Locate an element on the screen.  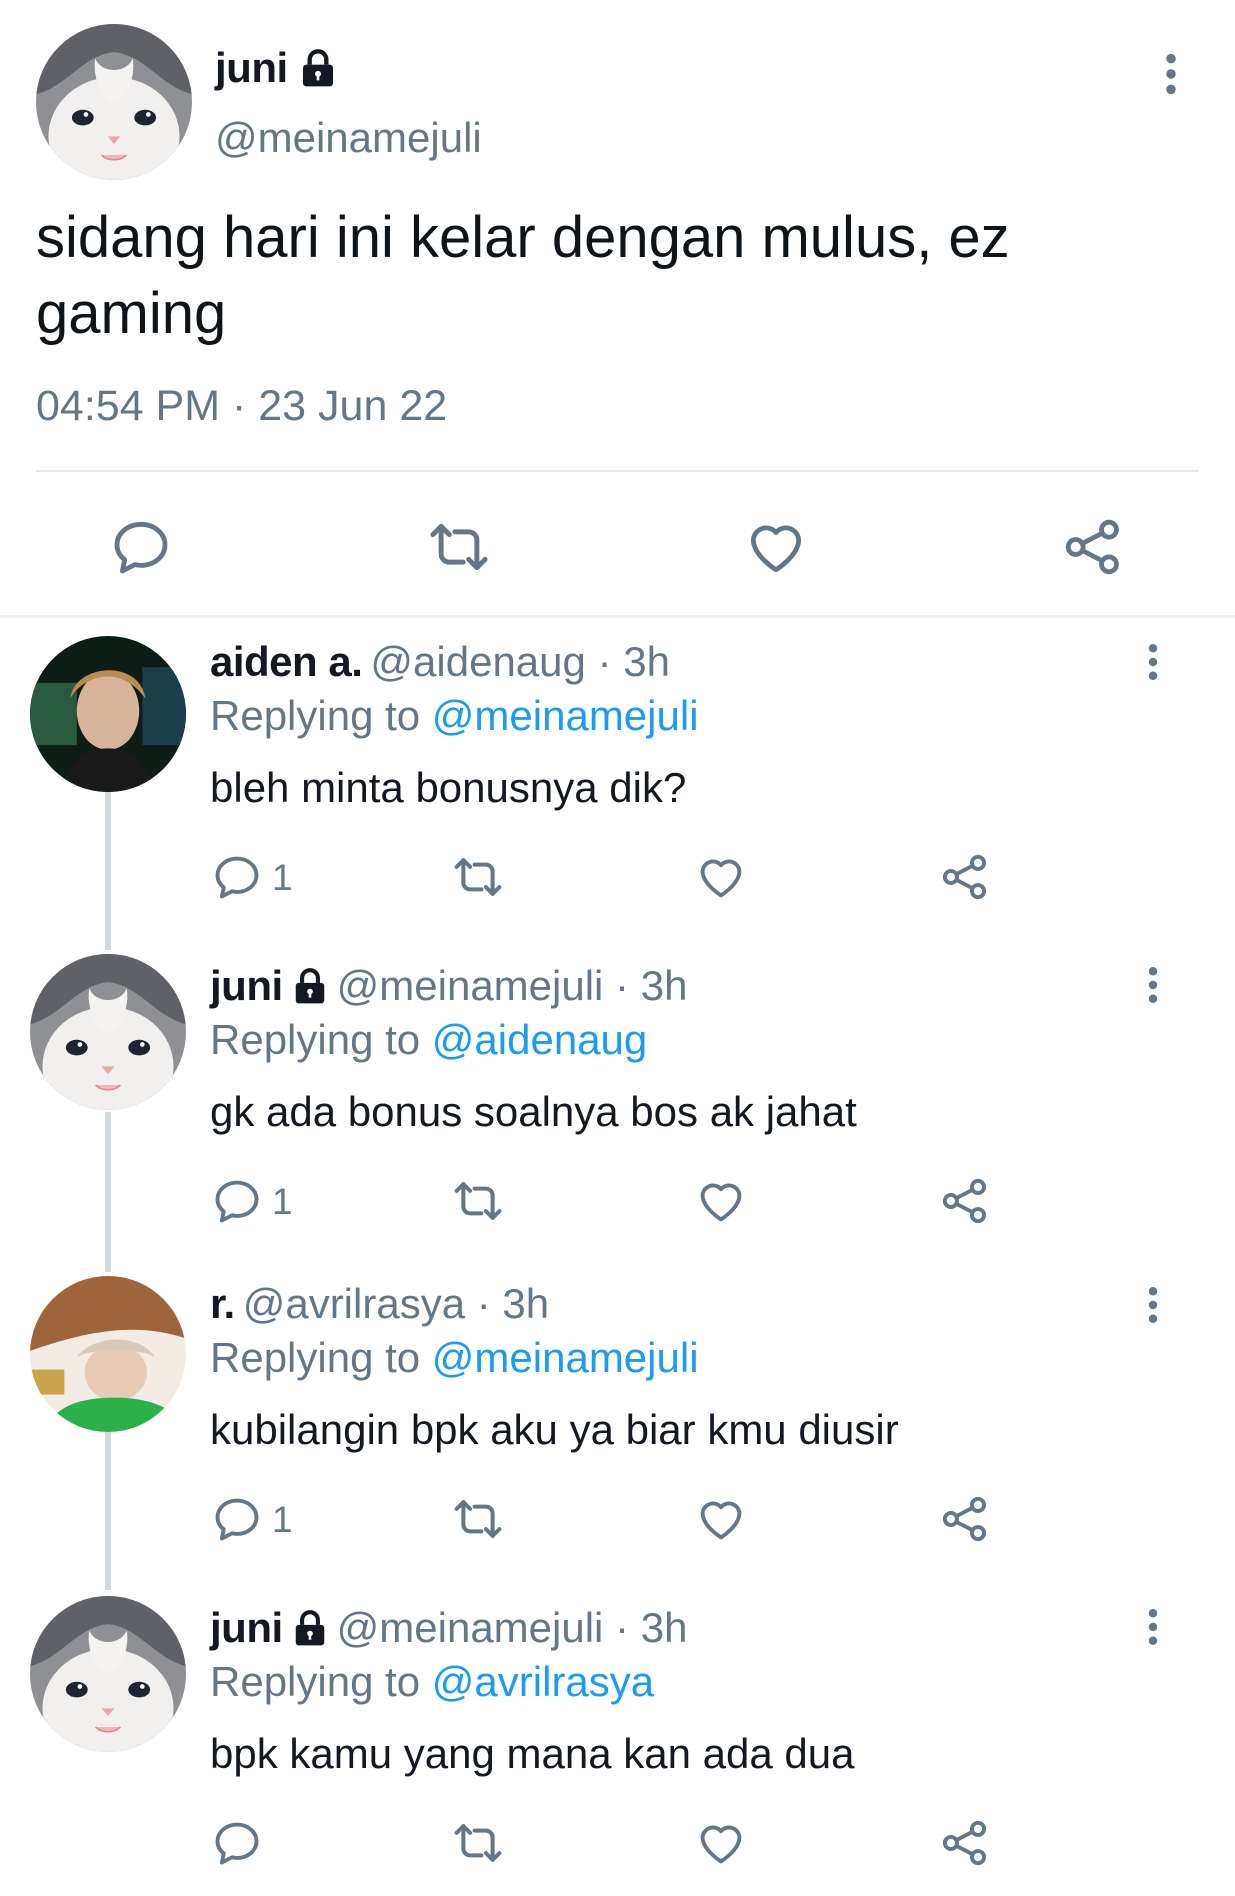
reply-header: aiden a. @aidenaug · 3h is located at coordinates (440, 662).